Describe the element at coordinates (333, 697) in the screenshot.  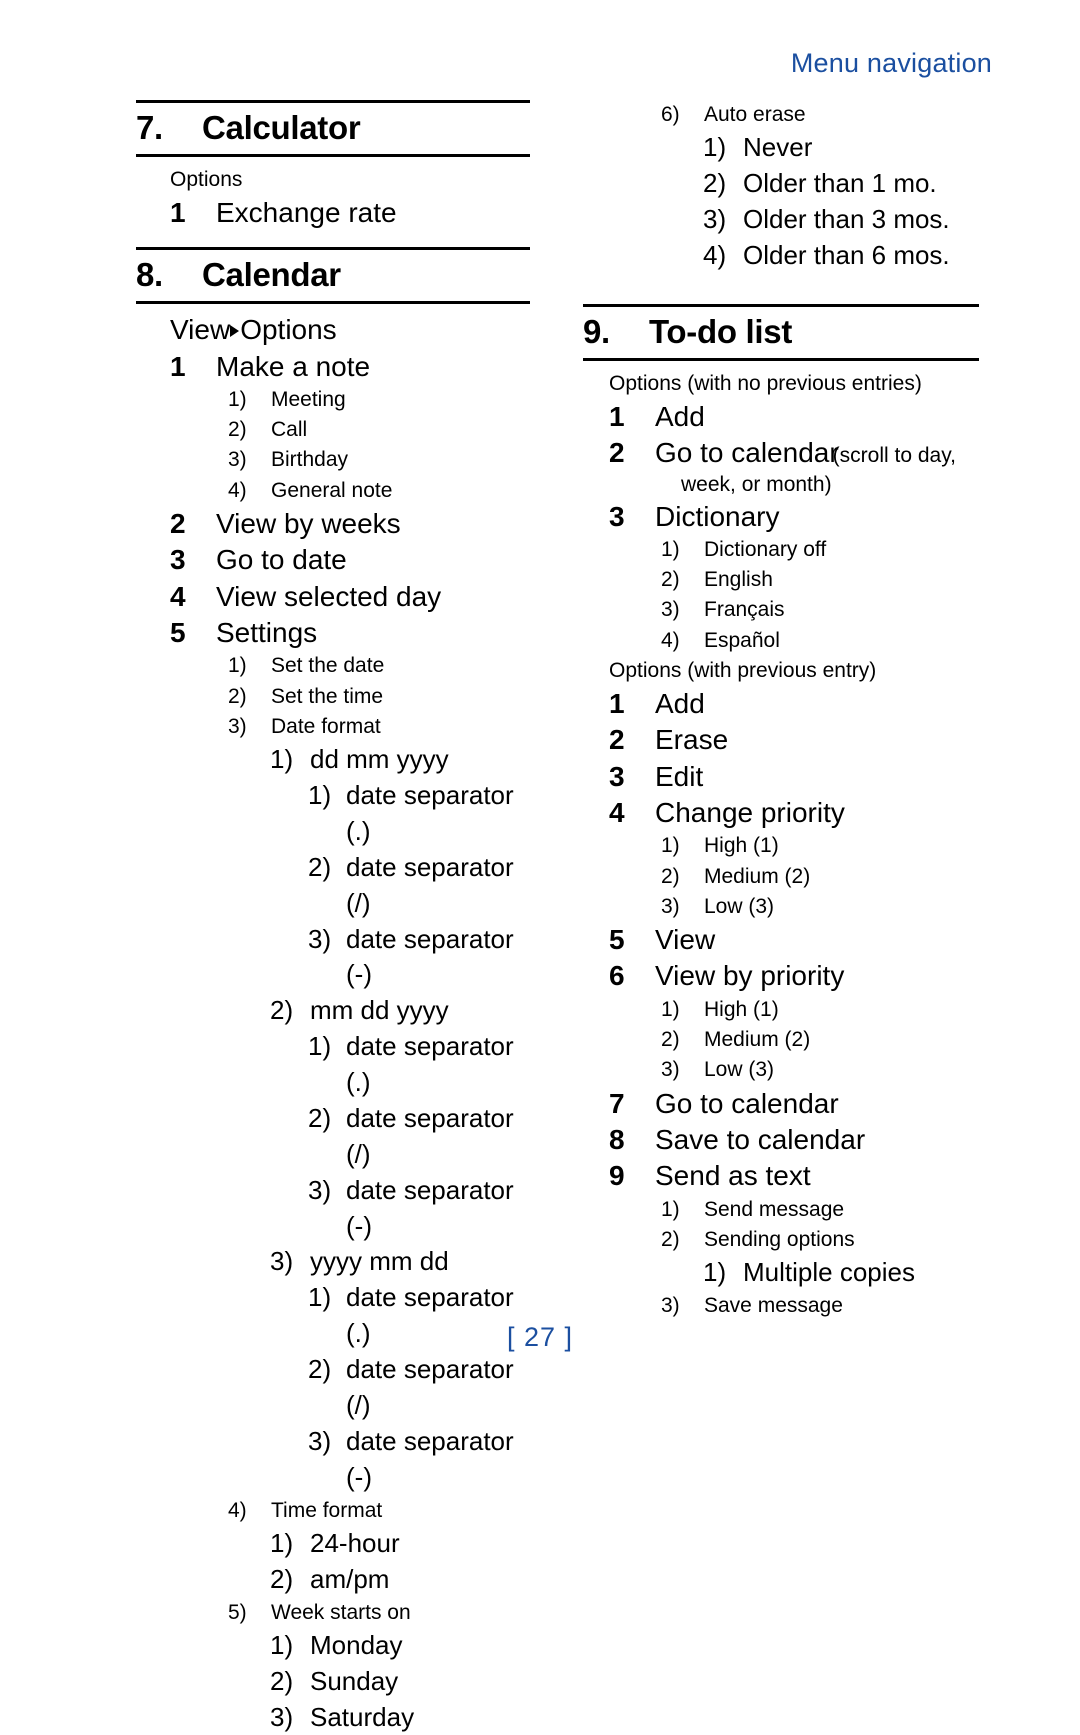
I see `list-item: 2) Set the time` at that location.